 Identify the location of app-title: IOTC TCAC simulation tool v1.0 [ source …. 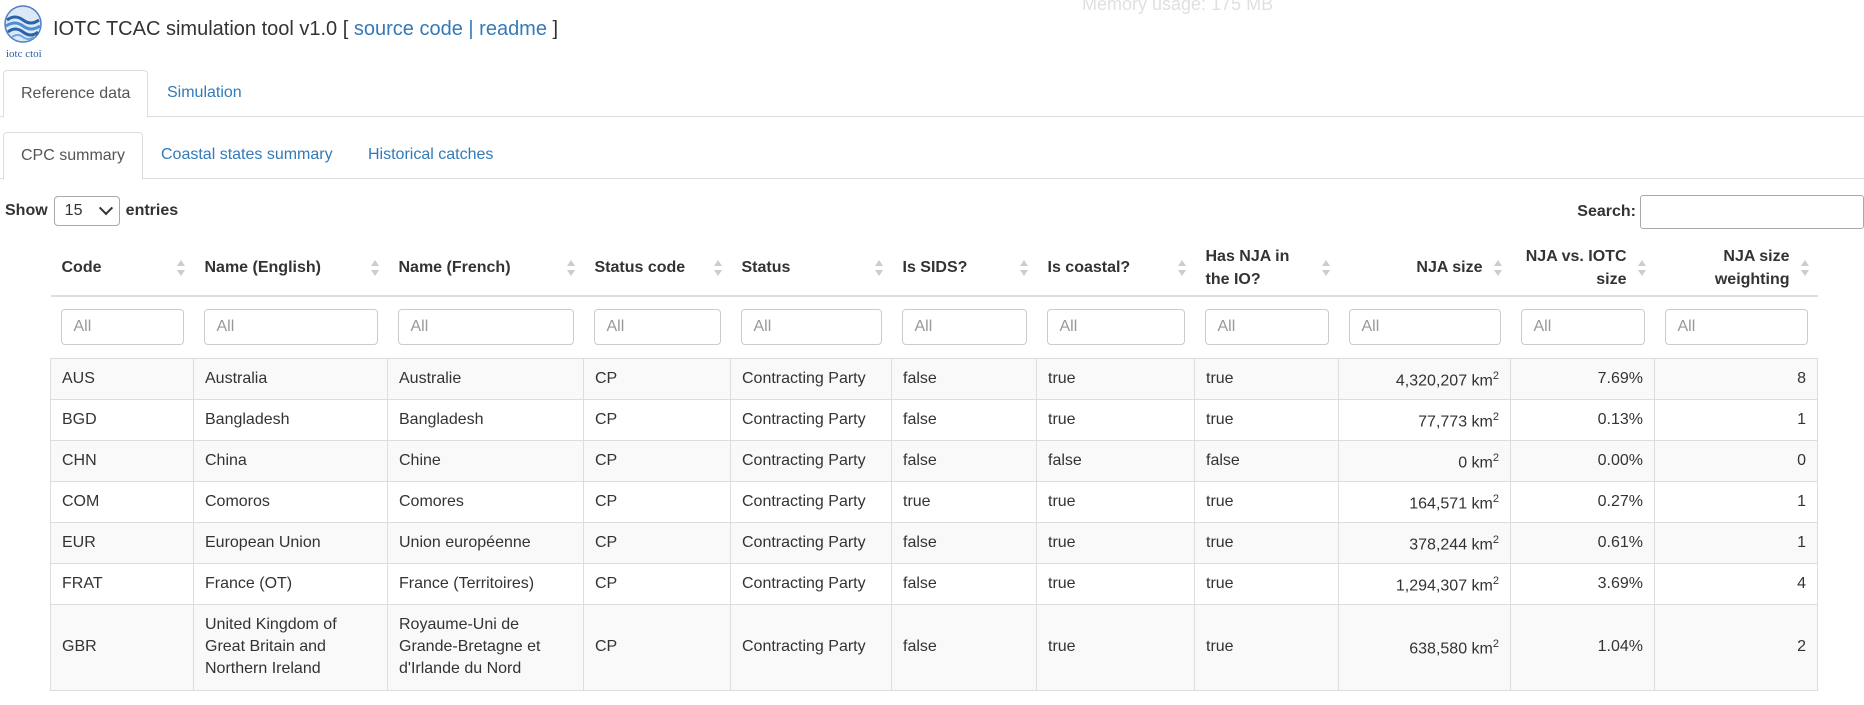
(305, 29).